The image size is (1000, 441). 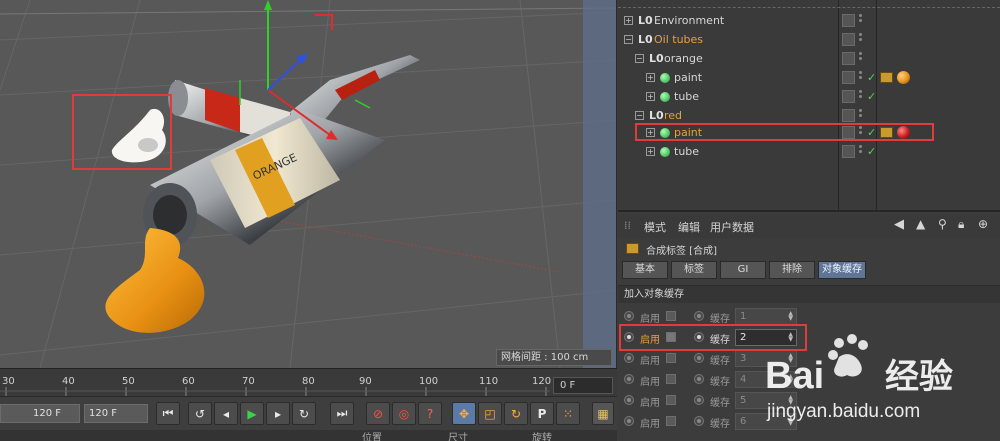 I want to click on record-key-icon: ⊘, so click(x=378, y=413).